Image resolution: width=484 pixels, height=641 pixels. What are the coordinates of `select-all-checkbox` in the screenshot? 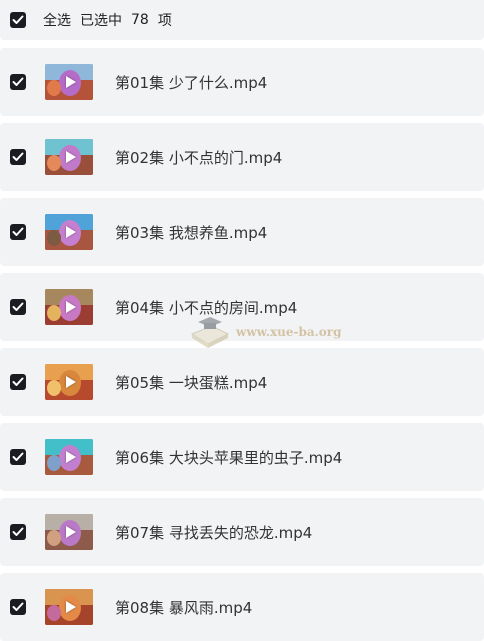 It's located at (18, 20).